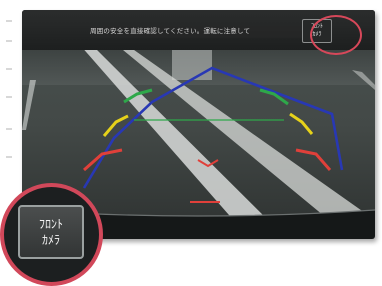 This screenshot has width=382, height=286. What do you see at coordinates (200, 31) in the screenshot?
I see `safety-caption: 周囲の安全を直接確認してください。運転に注意して` at bounding box center [200, 31].